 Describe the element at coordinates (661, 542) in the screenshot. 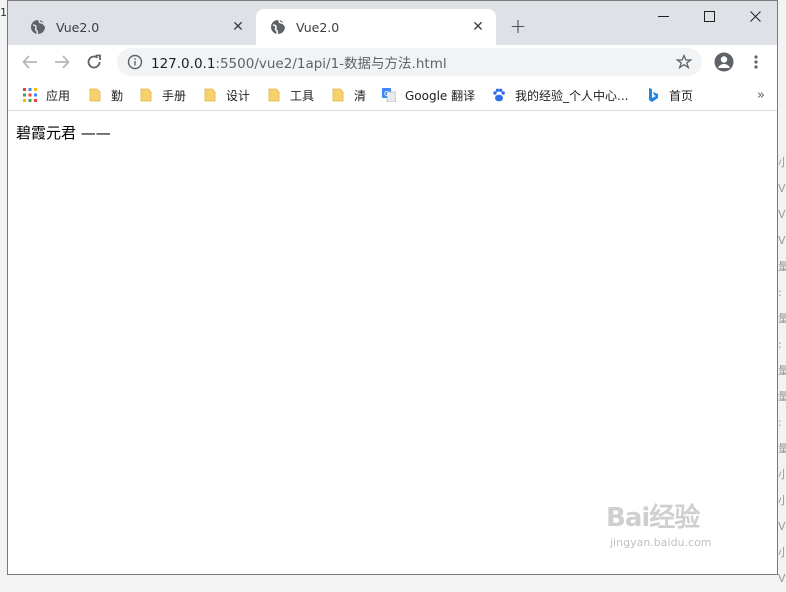

I see `watermark-url-text: jingyan.baidu.com` at that location.